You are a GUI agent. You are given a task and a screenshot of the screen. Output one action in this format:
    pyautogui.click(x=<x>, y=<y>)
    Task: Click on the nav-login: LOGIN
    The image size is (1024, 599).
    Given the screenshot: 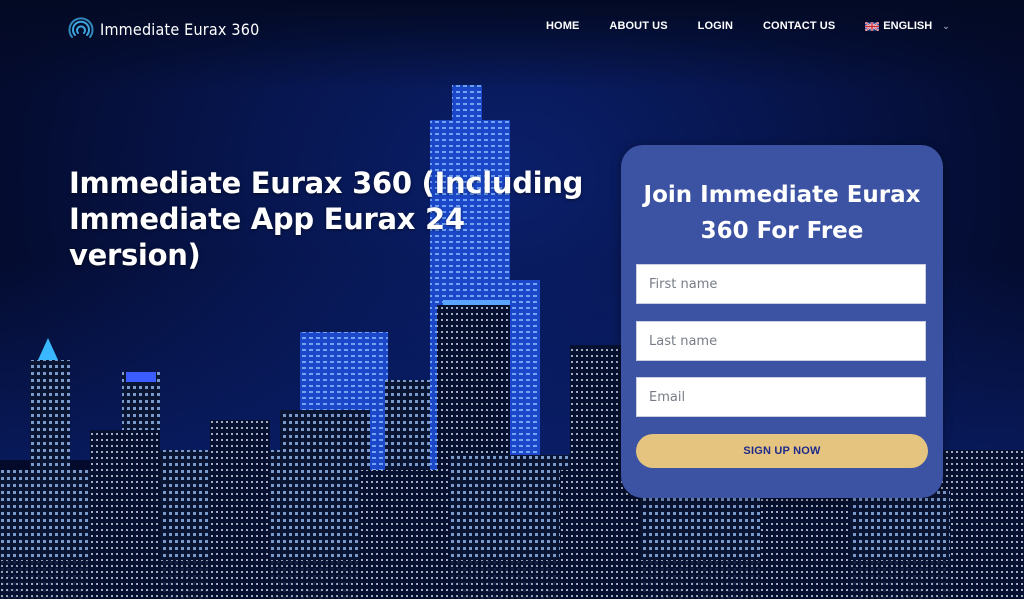 What is the action you would take?
    pyautogui.click(x=715, y=26)
    